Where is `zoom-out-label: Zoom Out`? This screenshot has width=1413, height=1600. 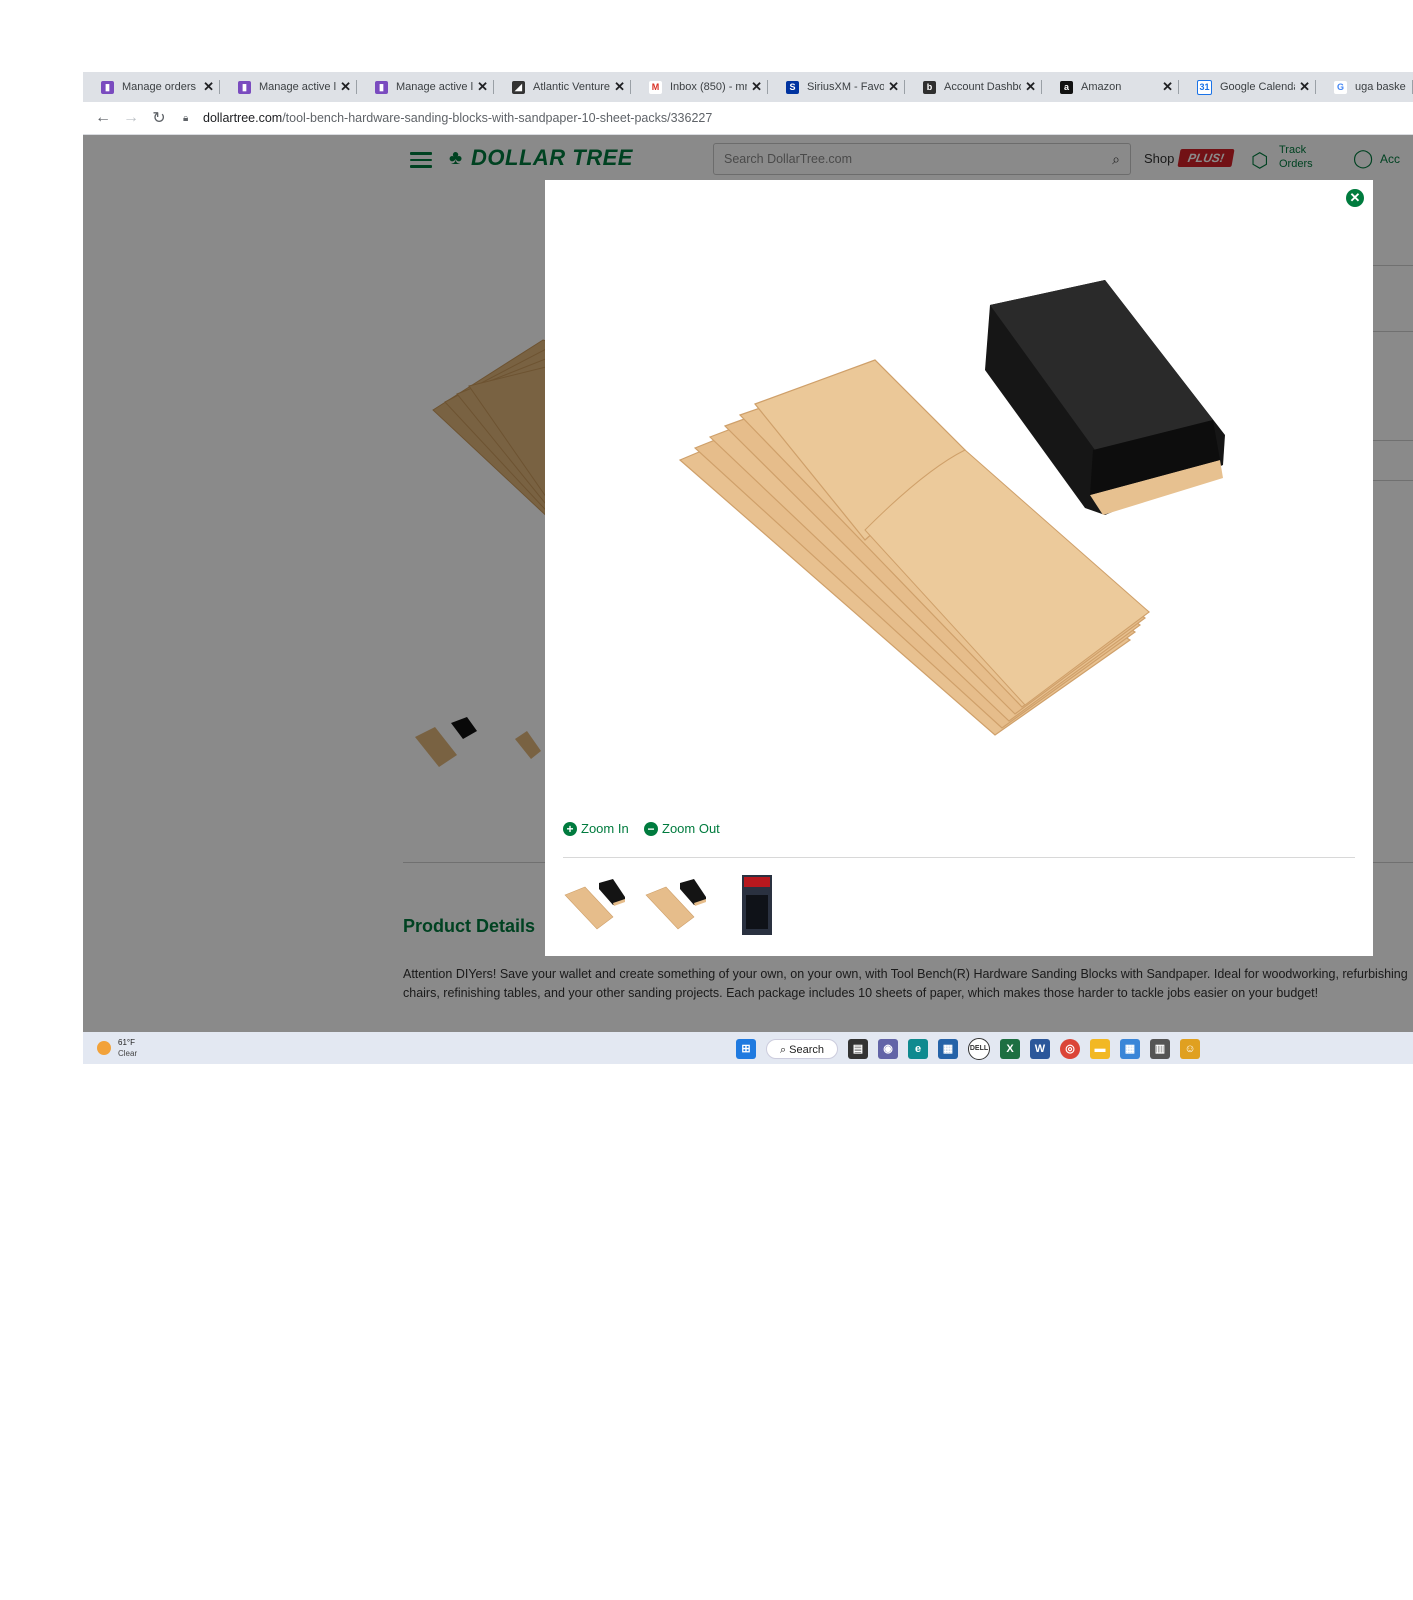 zoom-out-label: Zoom Out is located at coordinates (691, 828).